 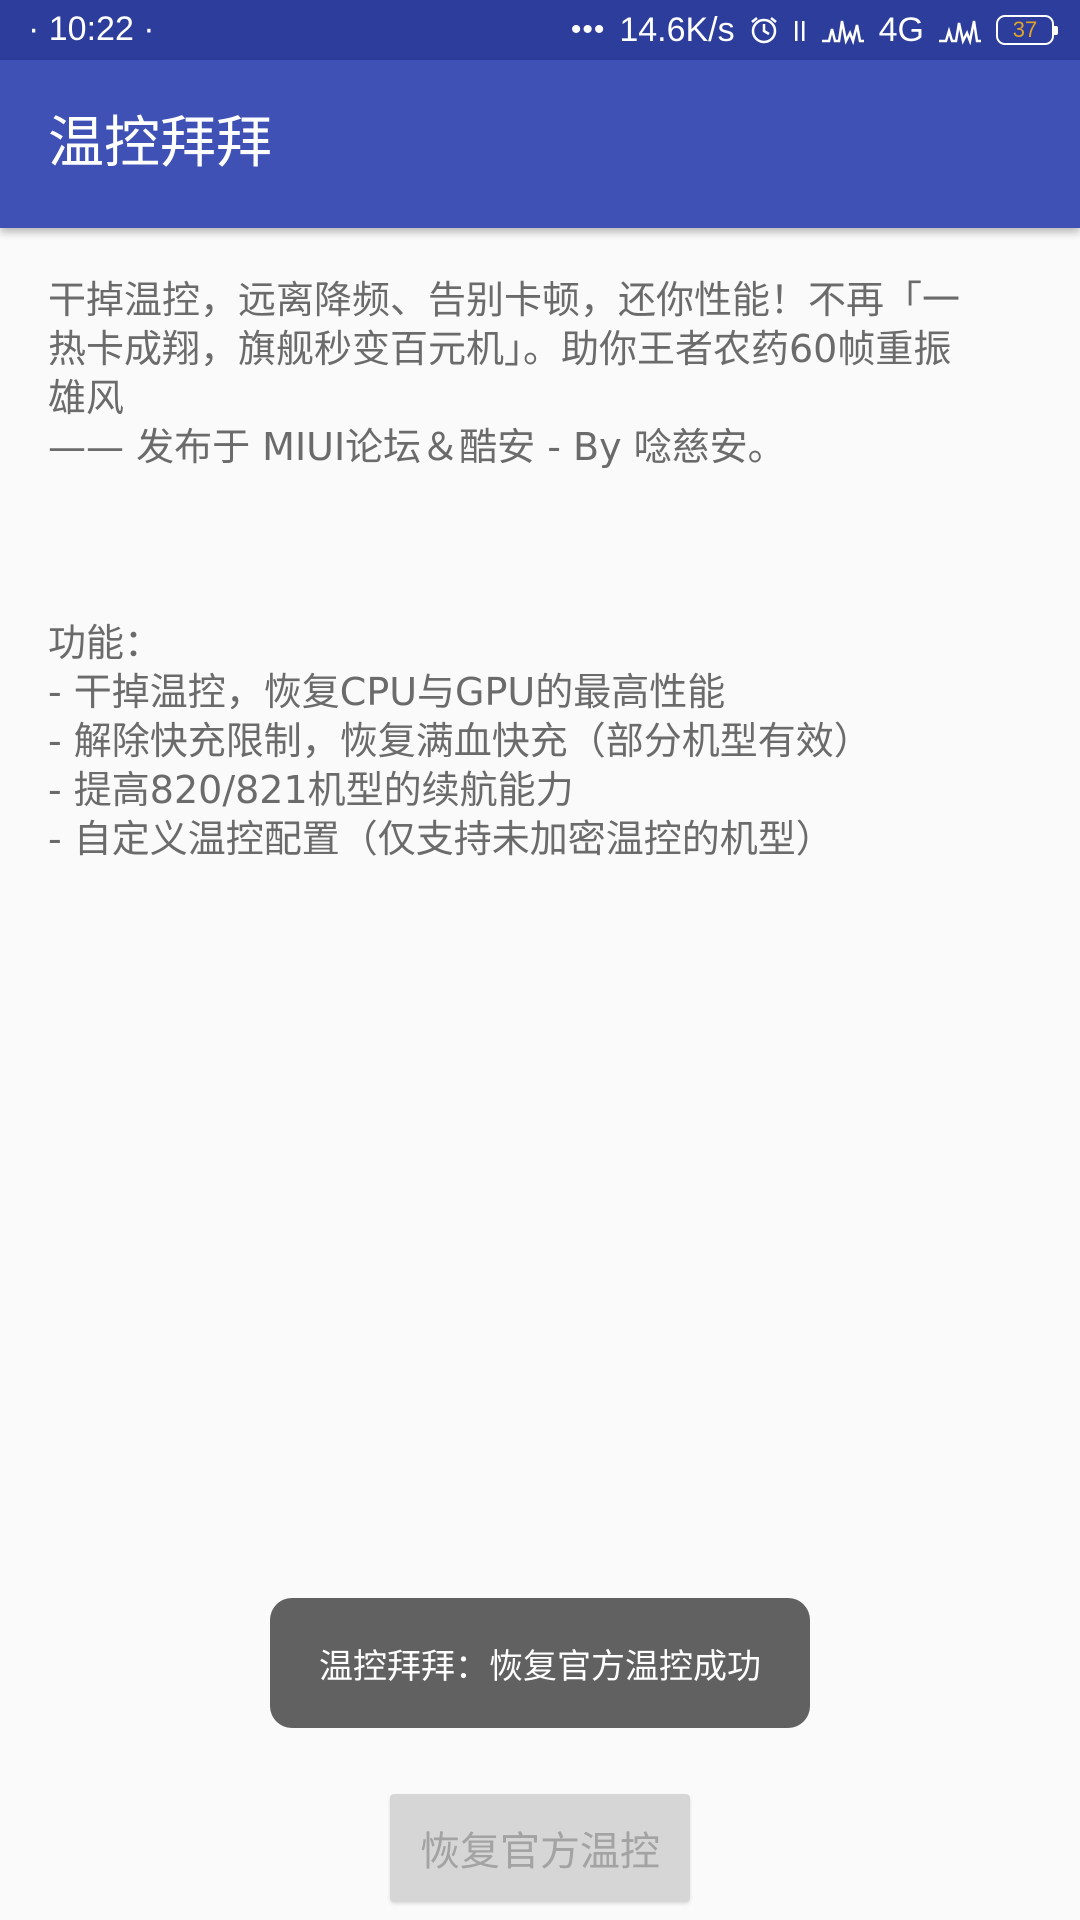 What do you see at coordinates (160, 143) in the screenshot?
I see `app-title: 温控拜拜` at bounding box center [160, 143].